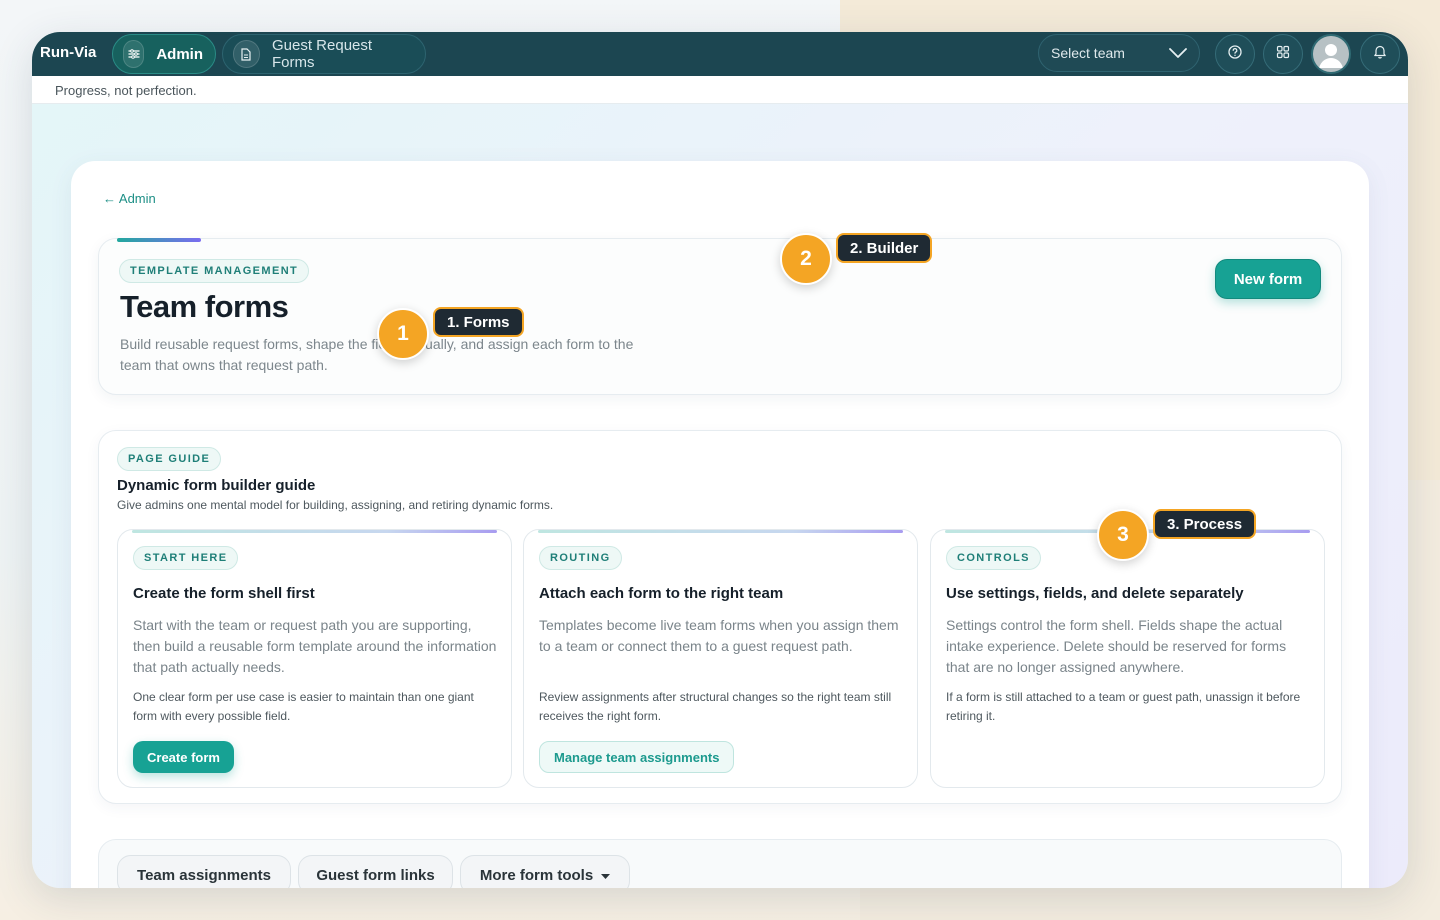 This screenshot has height=920, width=1440. Describe the element at coordinates (884, 248) in the screenshot. I see `callout-label-builder: 2. Builder` at that location.